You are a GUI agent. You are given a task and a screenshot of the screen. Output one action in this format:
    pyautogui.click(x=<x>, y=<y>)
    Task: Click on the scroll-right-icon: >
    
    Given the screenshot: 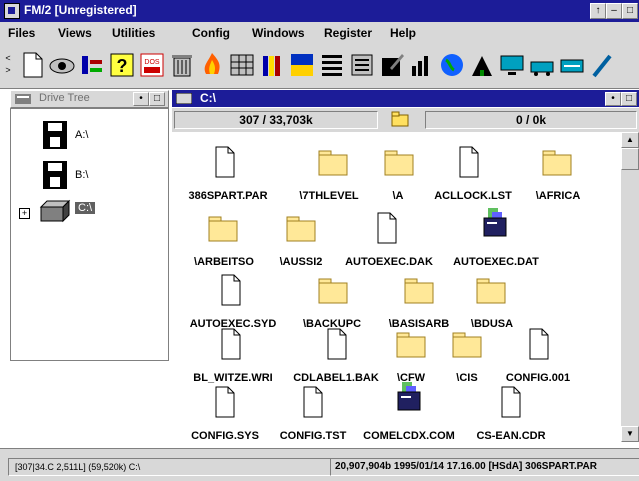 What is the action you would take?
    pyautogui.click(x=8, y=70)
    